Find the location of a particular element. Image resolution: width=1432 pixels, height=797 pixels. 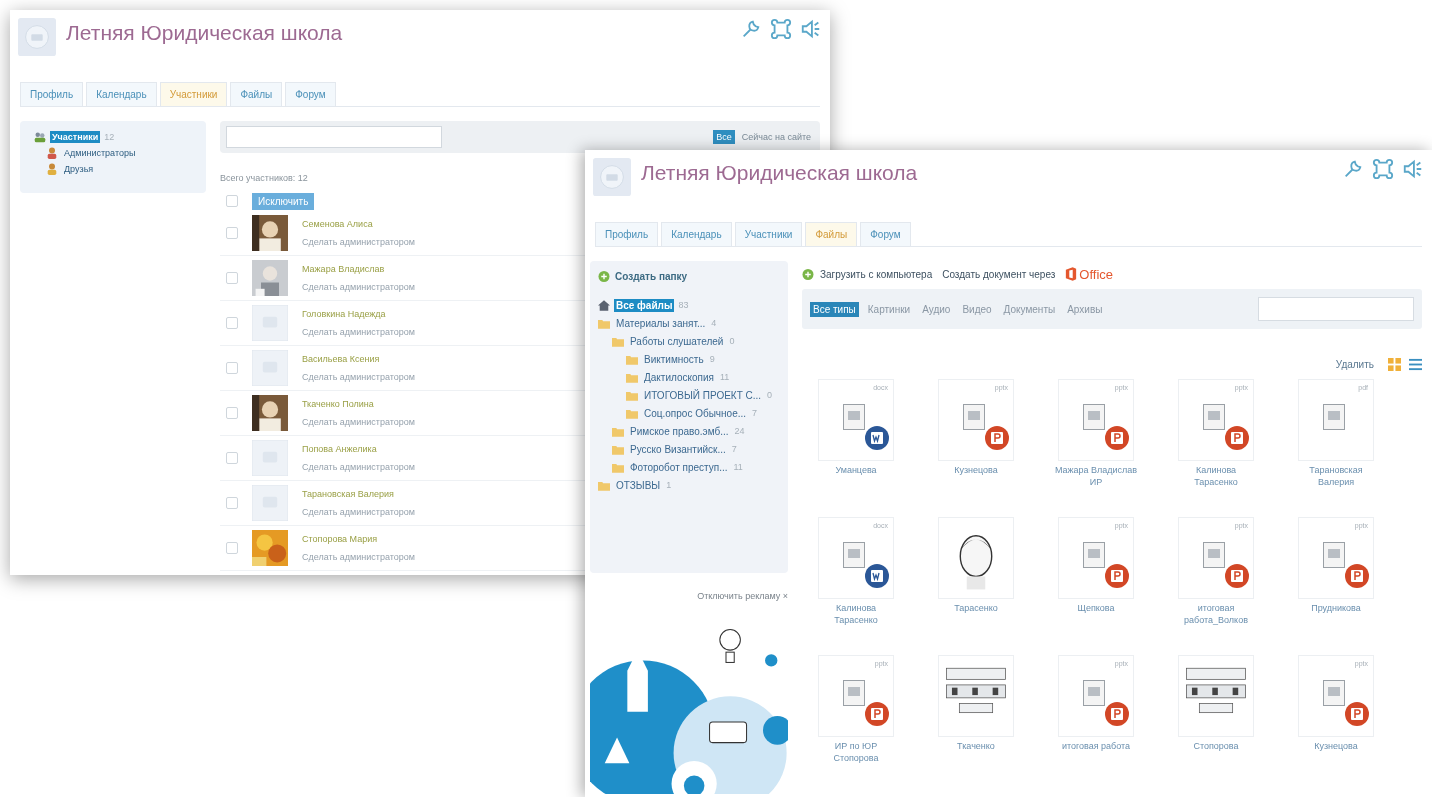

type-filter: Видео is located at coordinates (977, 309).